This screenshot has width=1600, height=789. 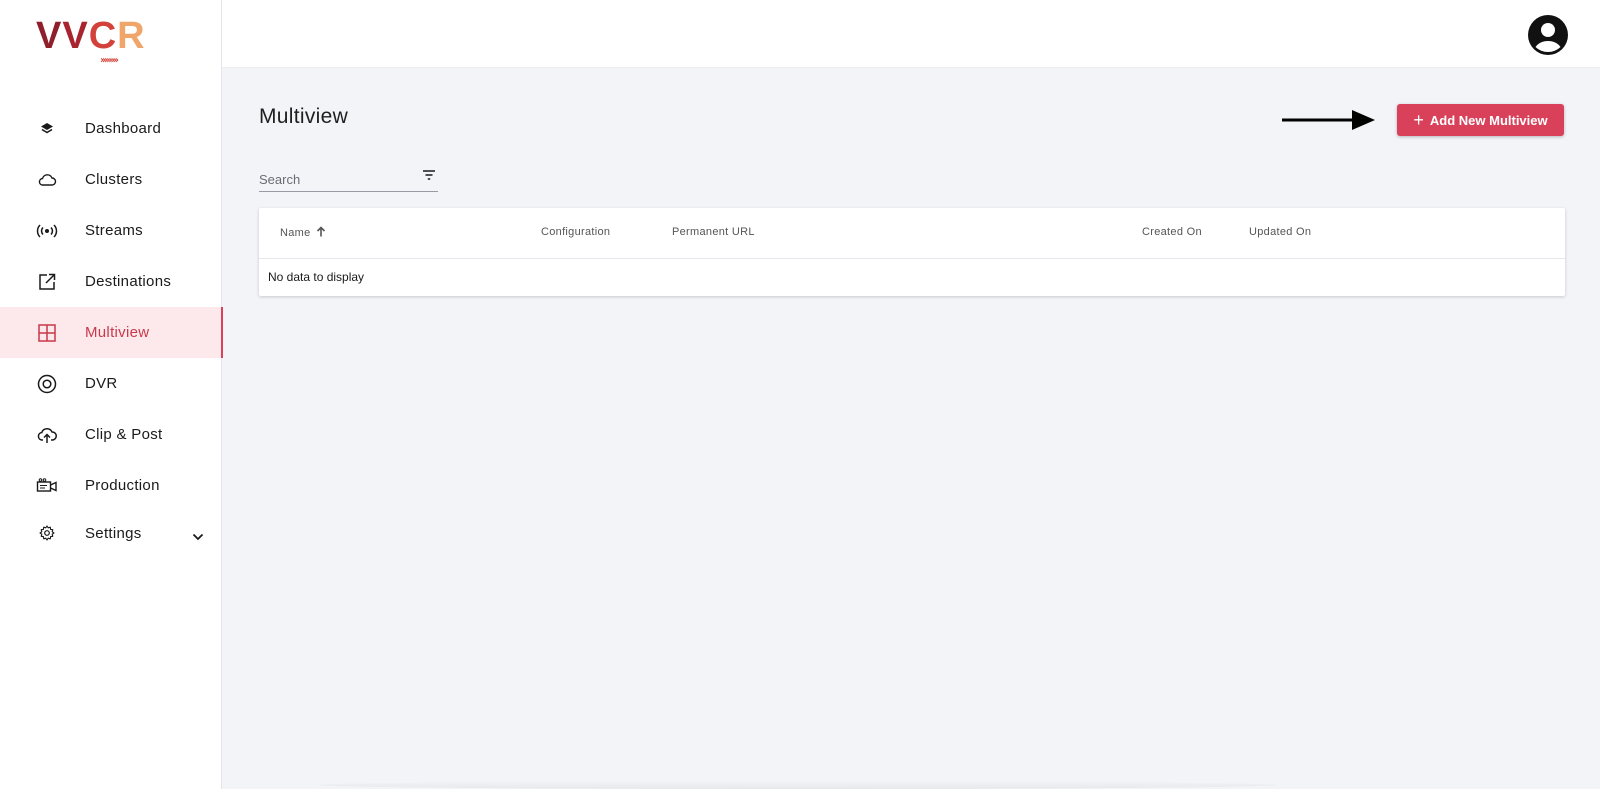 What do you see at coordinates (122, 485) in the screenshot?
I see `sidebar-item-label: Production` at bounding box center [122, 485].